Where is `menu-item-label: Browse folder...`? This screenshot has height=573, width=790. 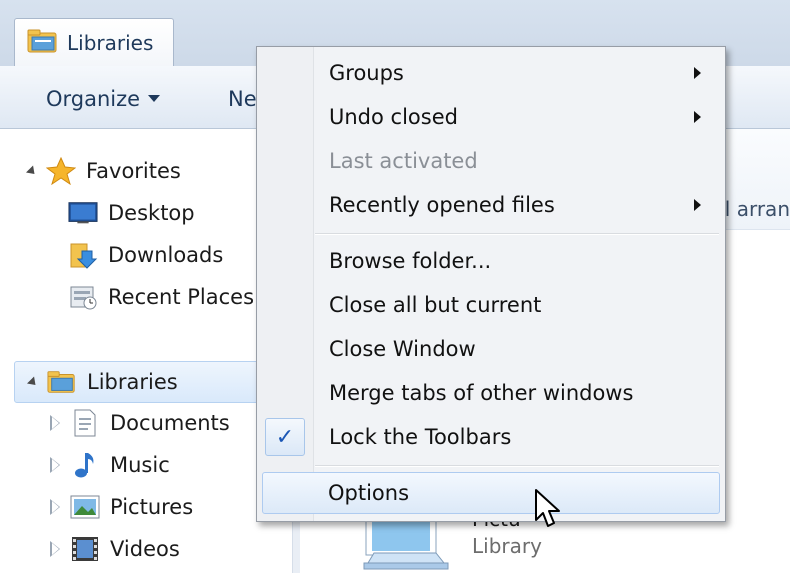
menu-item-label: Browse folder... is located at coordinates (410, 261).